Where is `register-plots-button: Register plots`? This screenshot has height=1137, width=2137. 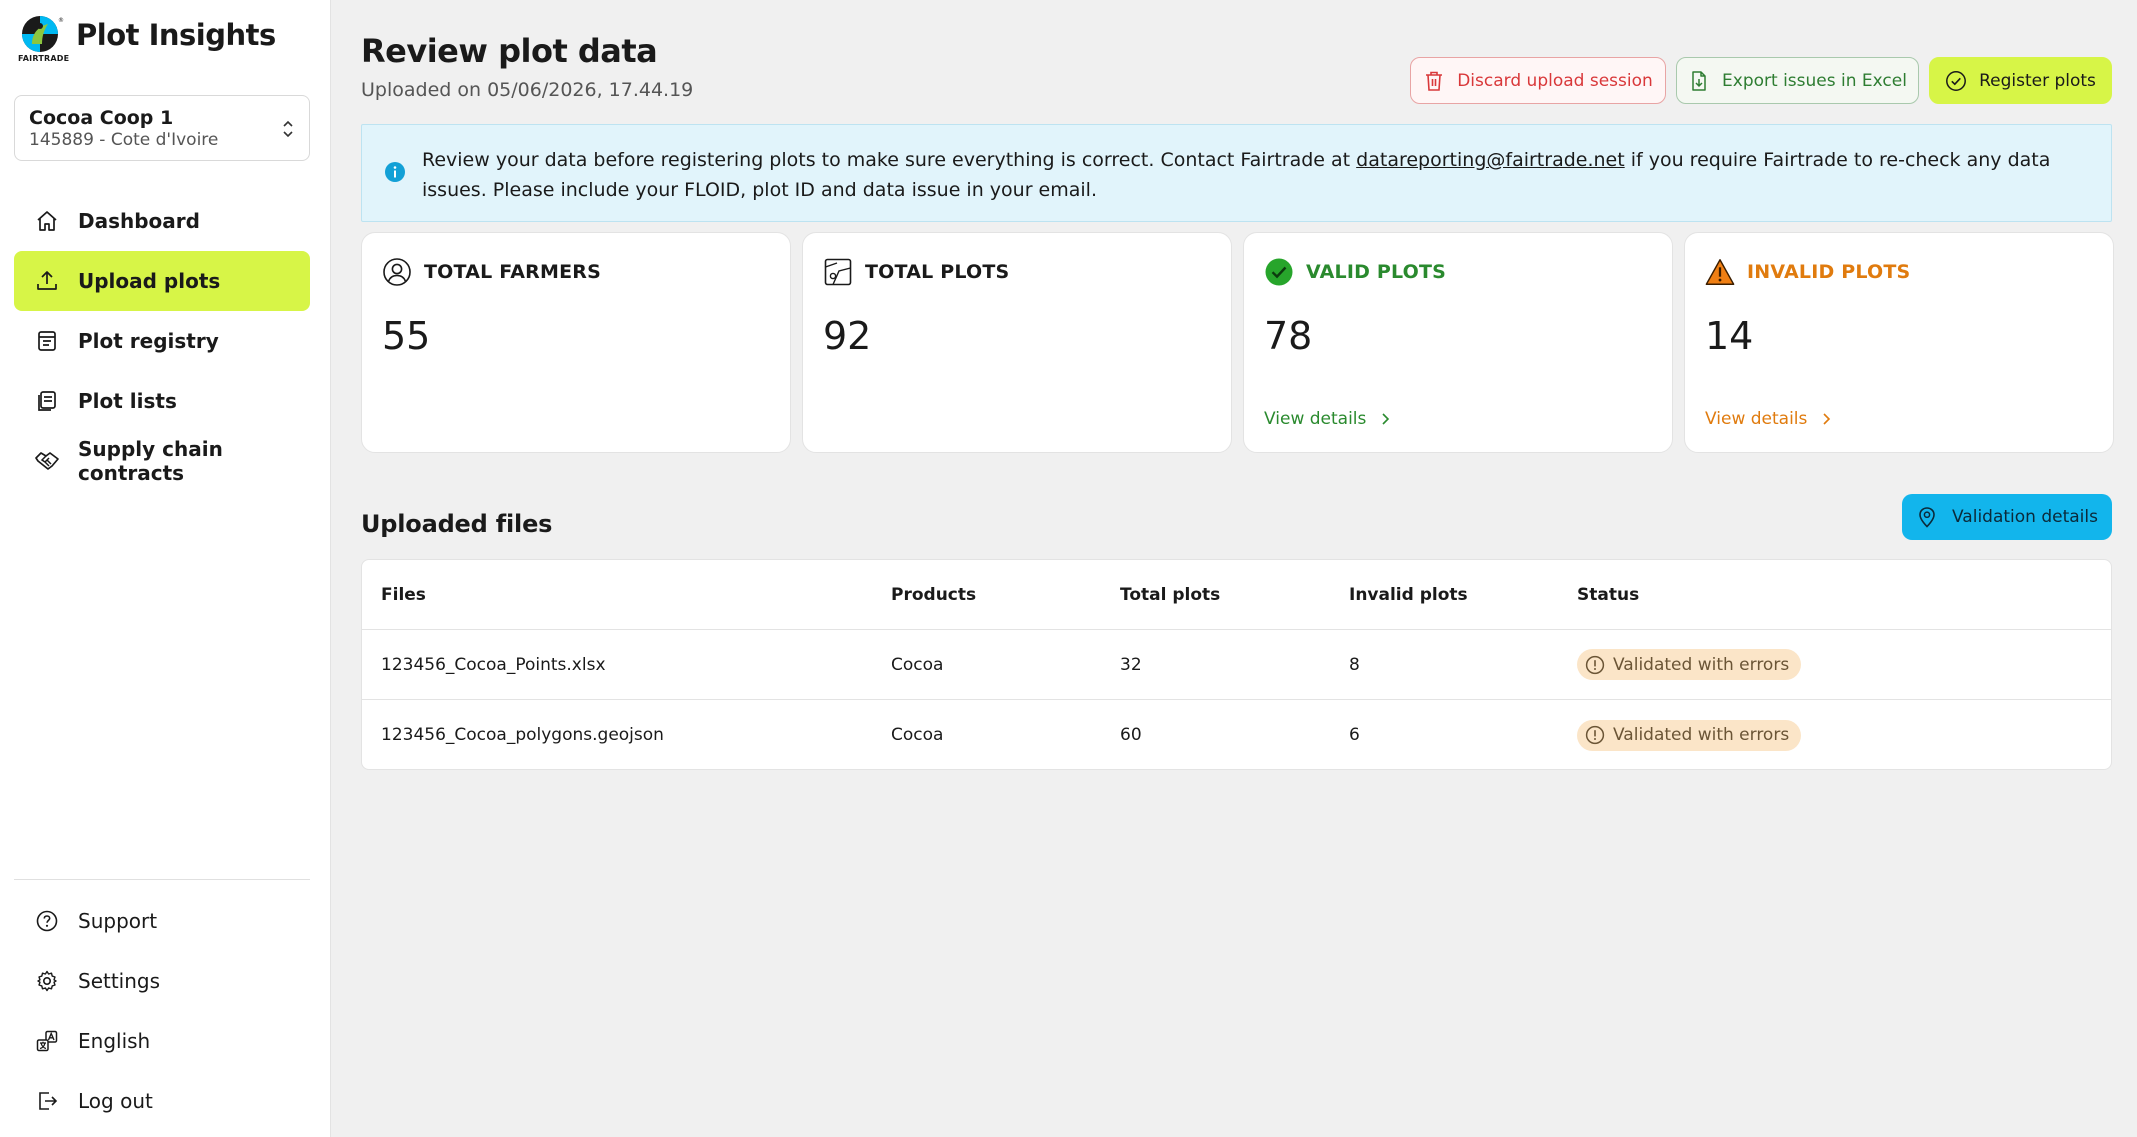 register-plots-button: Register plots is located at coordinates (2020, 80).